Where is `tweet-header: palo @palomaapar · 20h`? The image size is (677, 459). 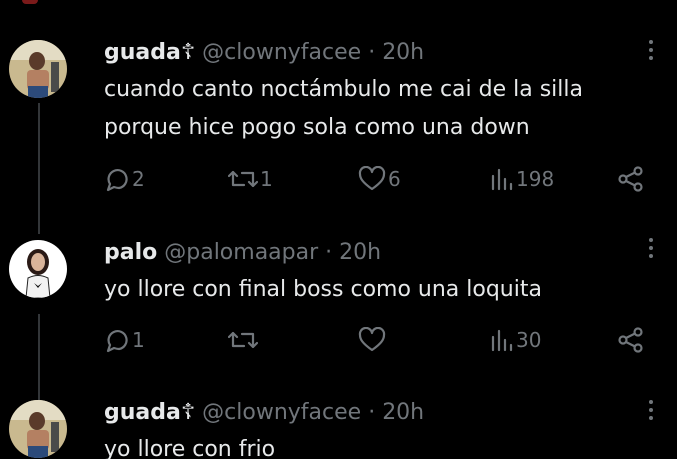 tweet-header: palo @palomaapar · 20h is located at coordinates (242, 253).